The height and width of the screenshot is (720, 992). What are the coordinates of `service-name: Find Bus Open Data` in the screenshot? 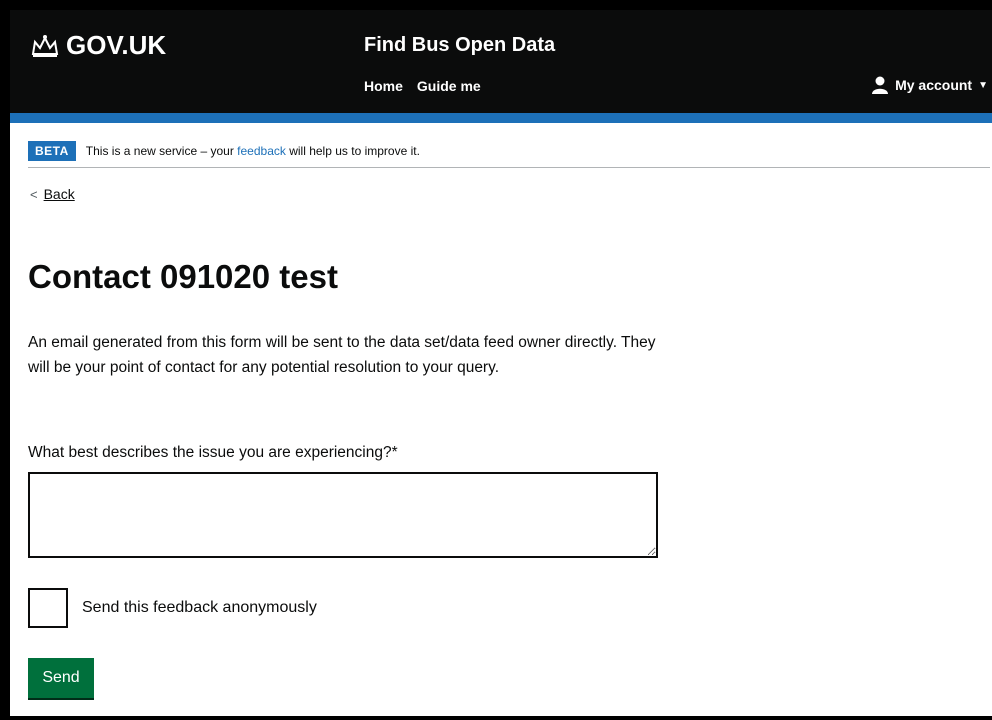 It's located at (459, 45).